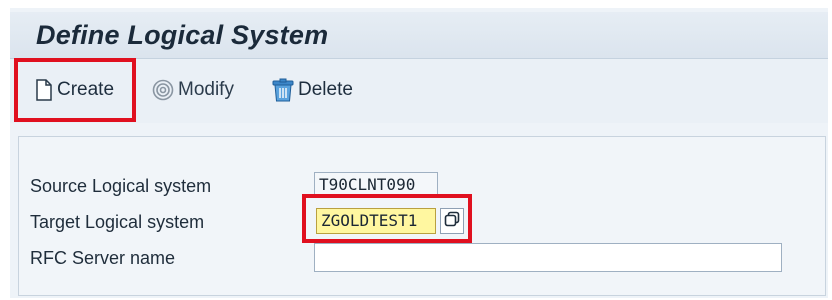  Describe the element at coordinates (182, 35) in the screenshot. I see `page-title: Define Logical System` at that location.